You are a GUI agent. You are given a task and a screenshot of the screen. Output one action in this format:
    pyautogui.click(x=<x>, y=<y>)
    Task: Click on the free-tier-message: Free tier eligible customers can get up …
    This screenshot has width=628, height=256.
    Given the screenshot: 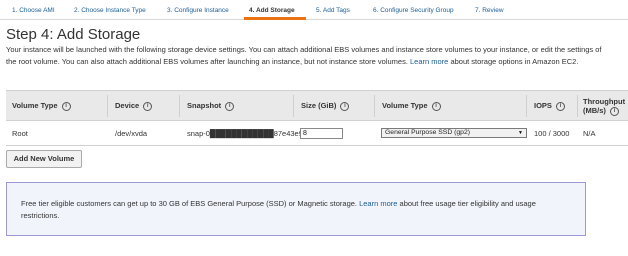 What is the action you would take?
    pyautogui.click(x=190, y=203)
    